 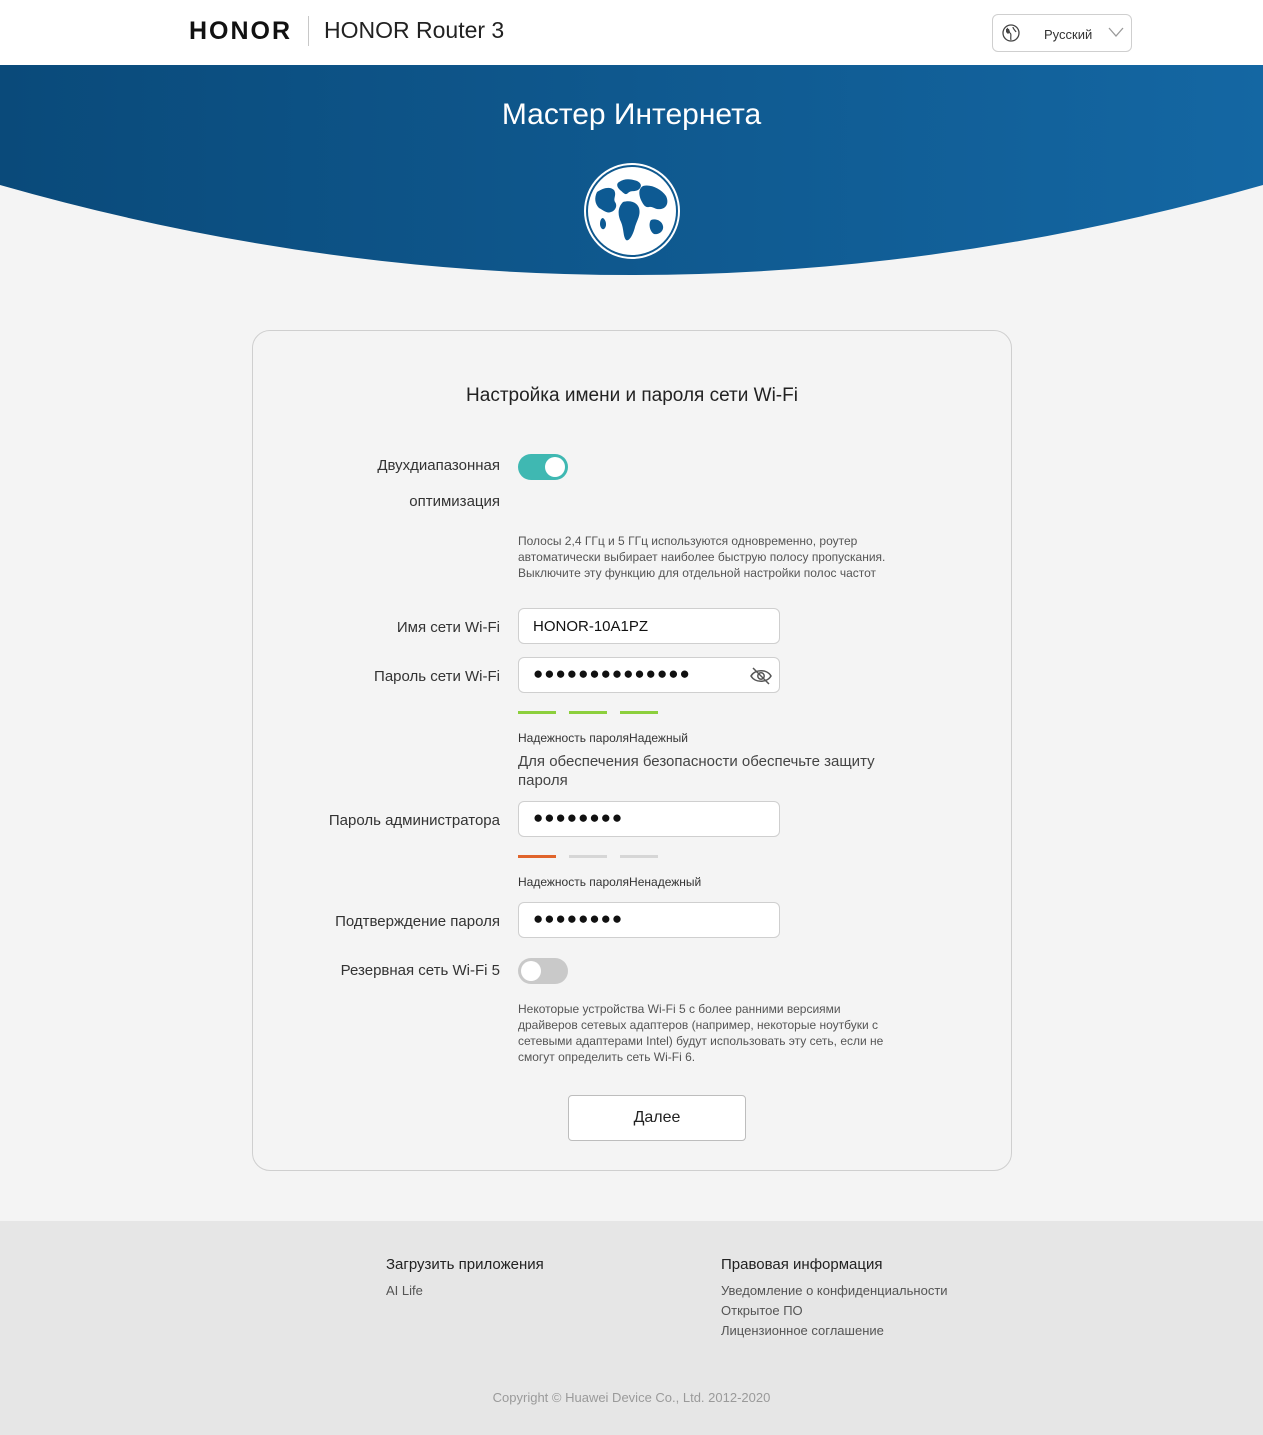 What do you see at coordinates (578, 918) in the screenshot?
I see `confirm-password-value: ●●●●●●●●` at bounding box center [578, 918].